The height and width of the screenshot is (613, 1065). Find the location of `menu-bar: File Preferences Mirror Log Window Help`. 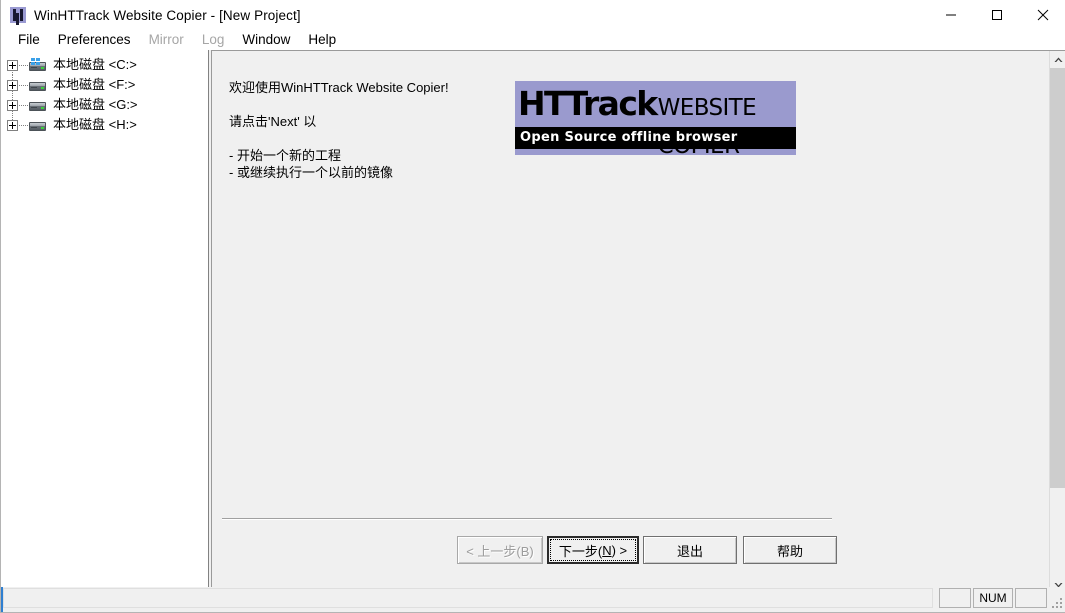

menu-bar: File Preferences Mirror Log Window Help is located at coordinates (533, 40).